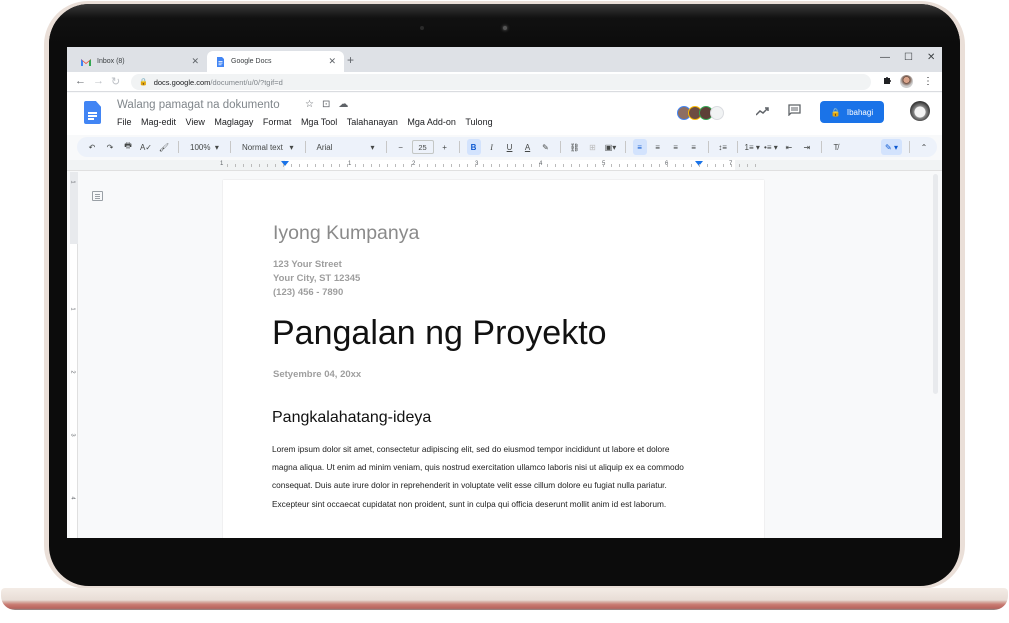  I want to click on menu-format: Format, so click(277, 122).